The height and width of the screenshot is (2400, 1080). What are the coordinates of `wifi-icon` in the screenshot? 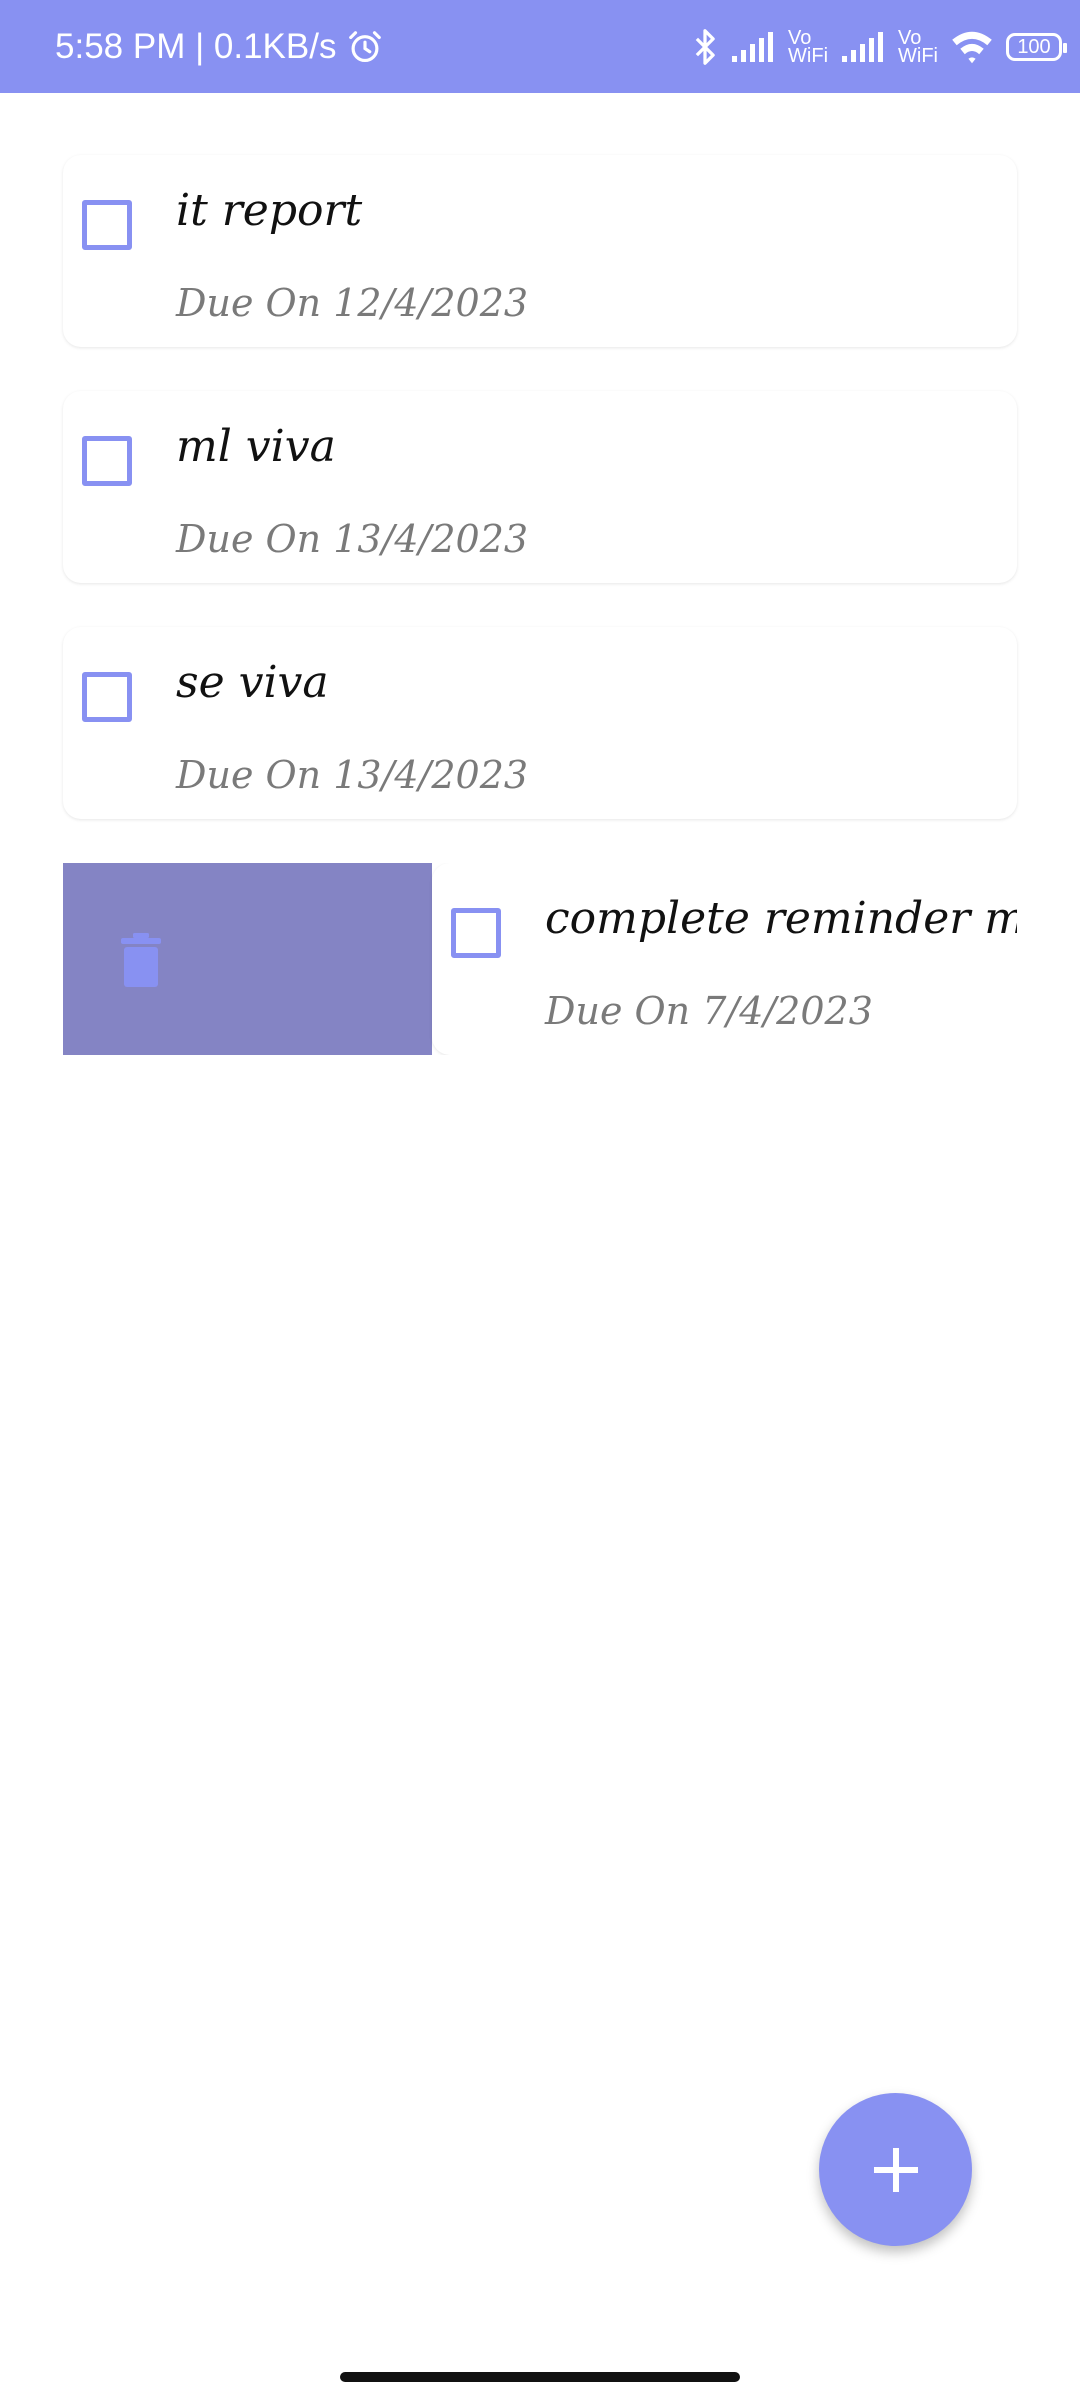 It's located at (972, 47).